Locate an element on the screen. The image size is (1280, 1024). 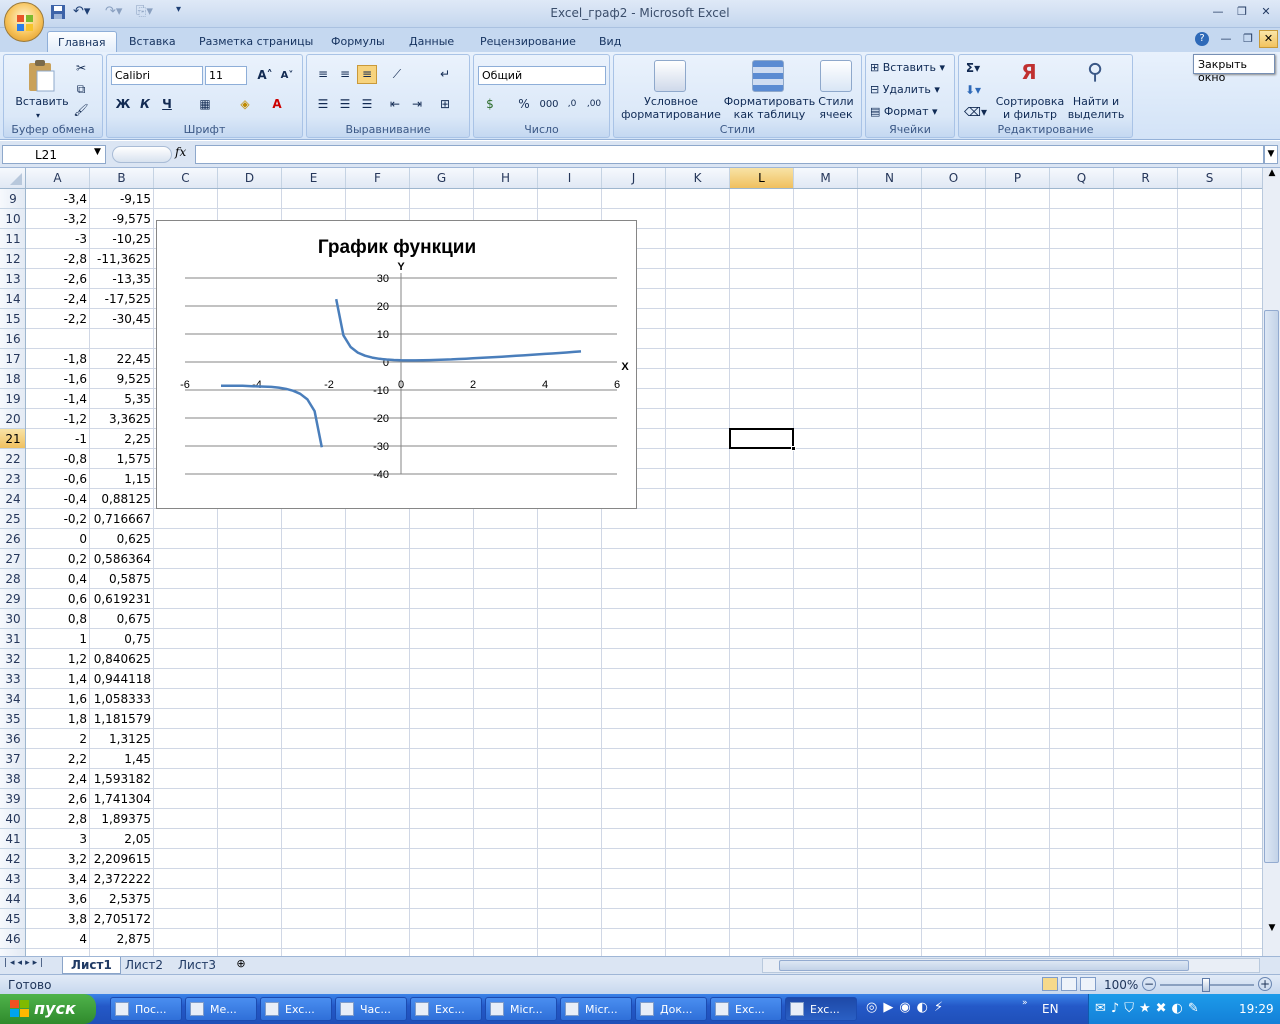
cell-b: 0,944118 is located at coordinates (122, 679).